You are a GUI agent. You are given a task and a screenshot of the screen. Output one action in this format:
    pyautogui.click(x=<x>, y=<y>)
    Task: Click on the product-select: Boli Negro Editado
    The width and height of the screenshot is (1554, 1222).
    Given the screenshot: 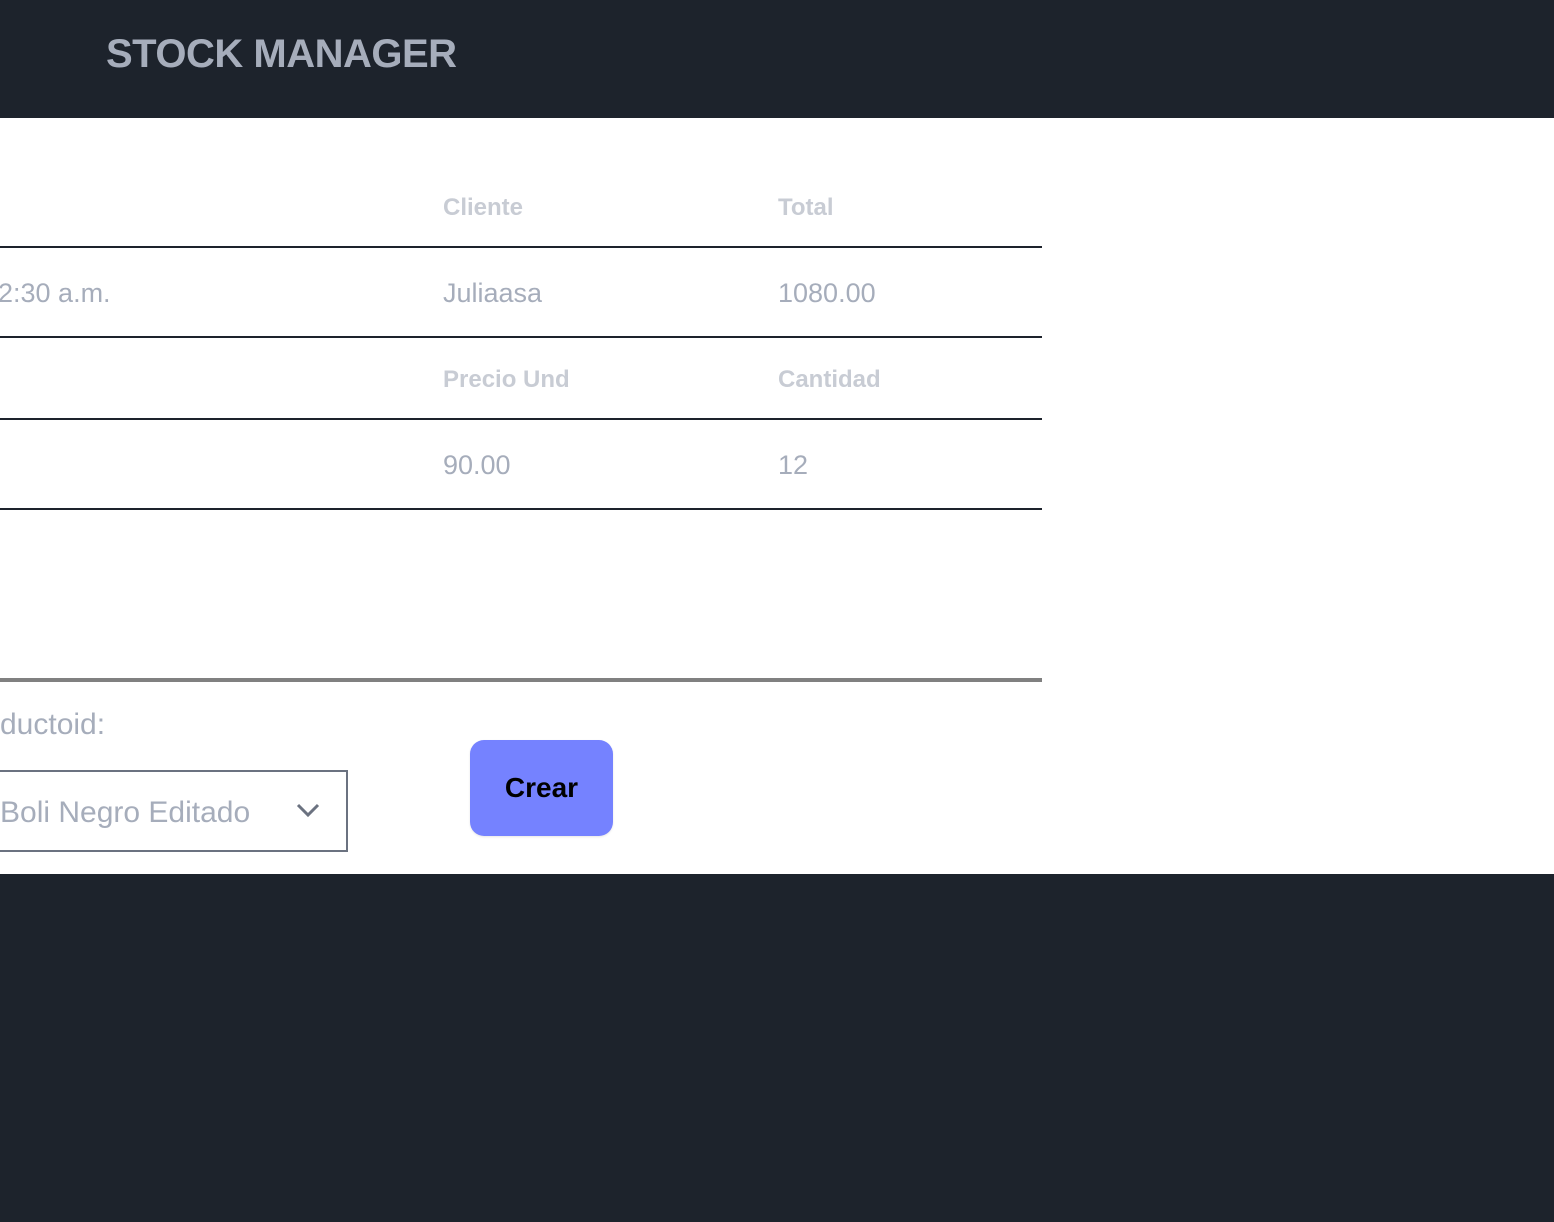 What is the action you would take?
    pyautogui.click(x=174, y=811)
    